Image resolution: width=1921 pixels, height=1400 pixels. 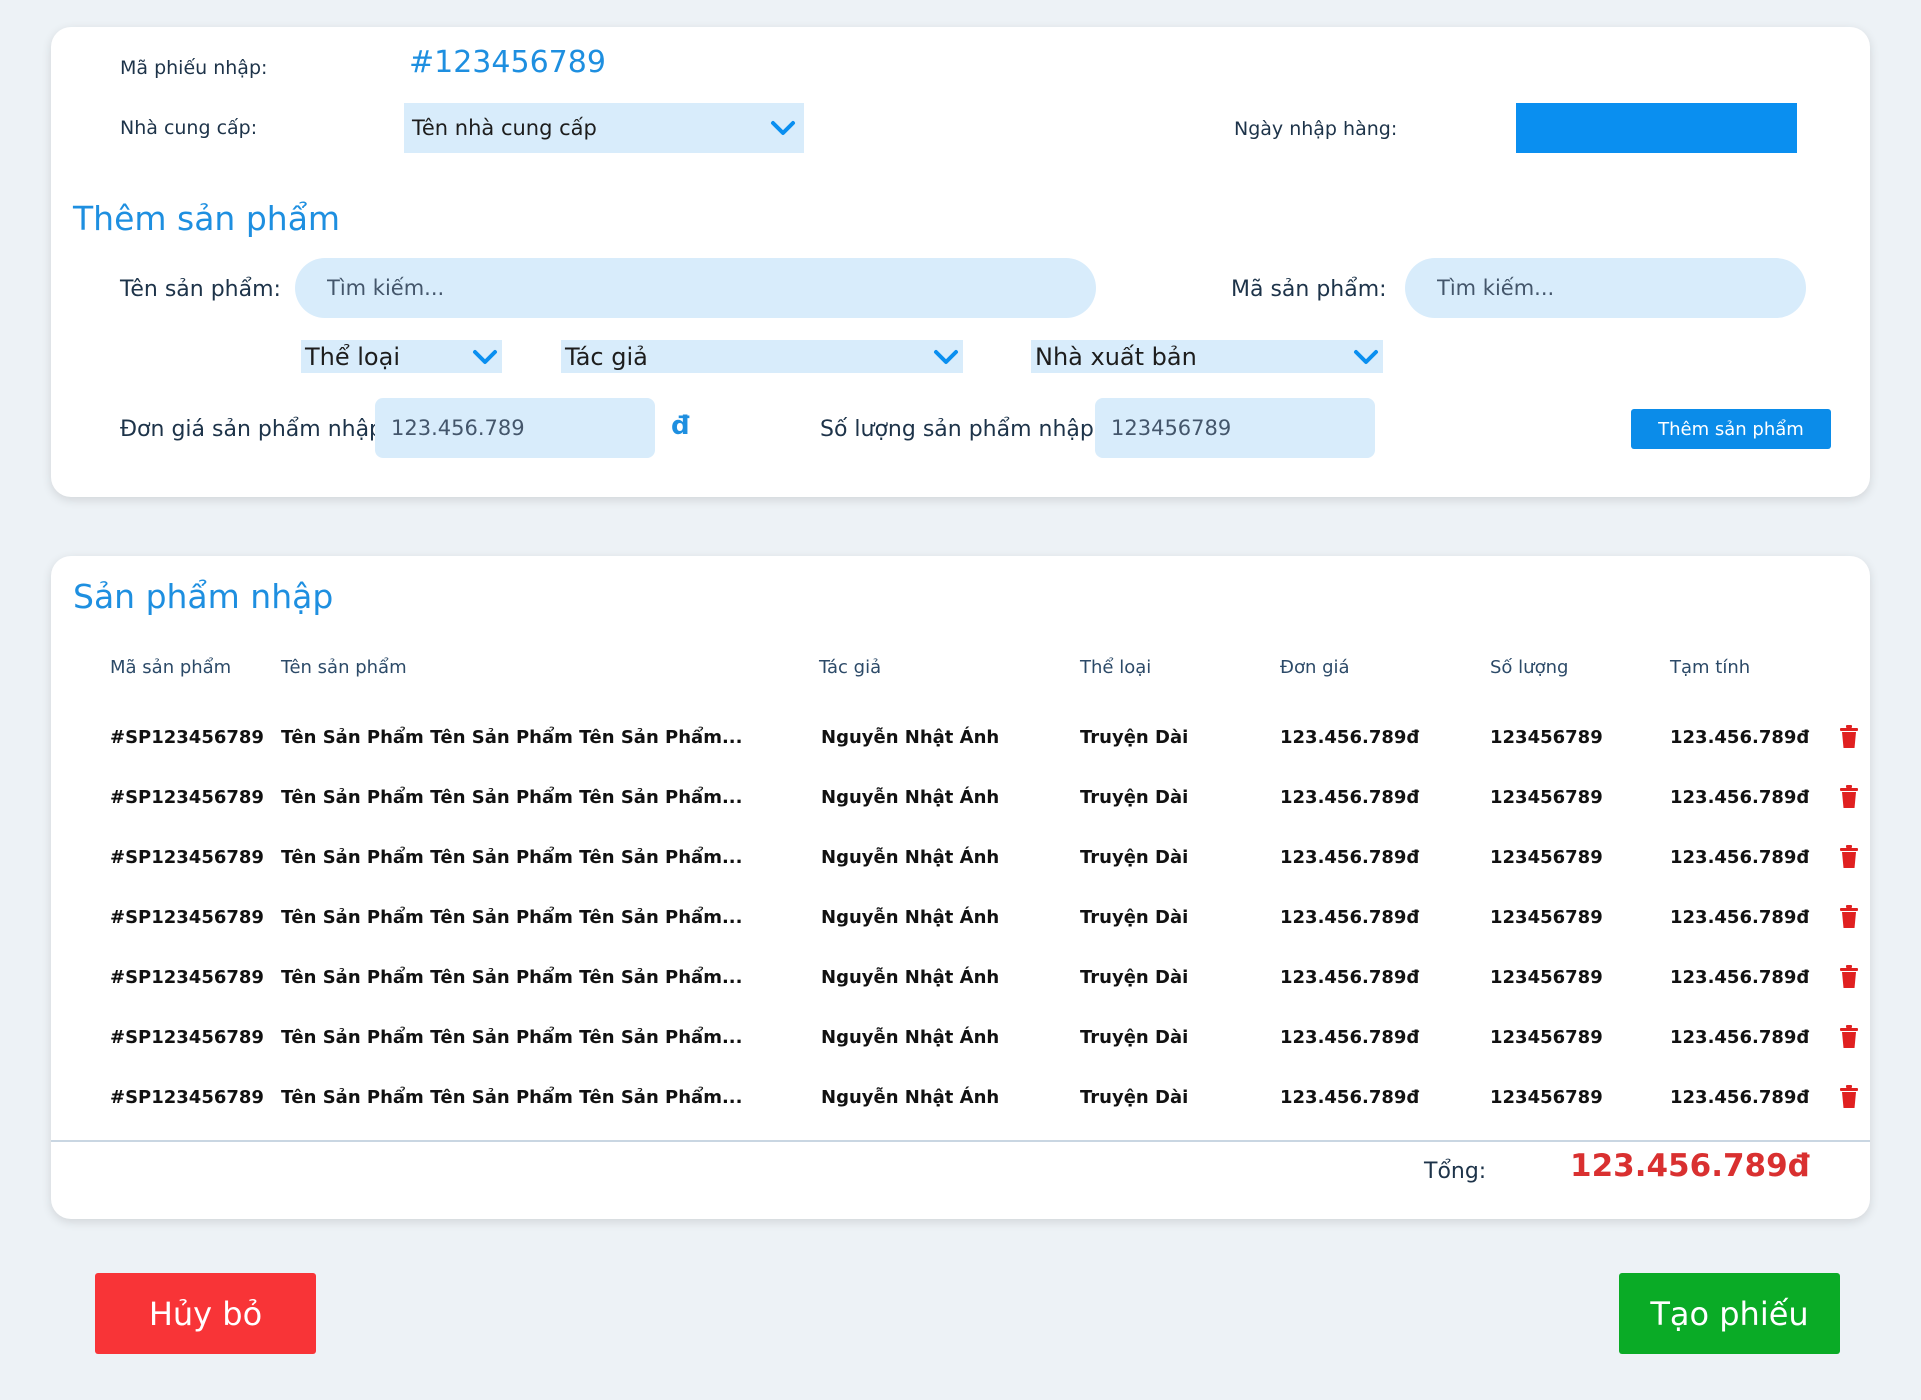 What do you see at coordinates (1309, 289) in the screenshot?
I see `product-code-label: Mã sản phẩm:` at bounding box center [1309, 289].